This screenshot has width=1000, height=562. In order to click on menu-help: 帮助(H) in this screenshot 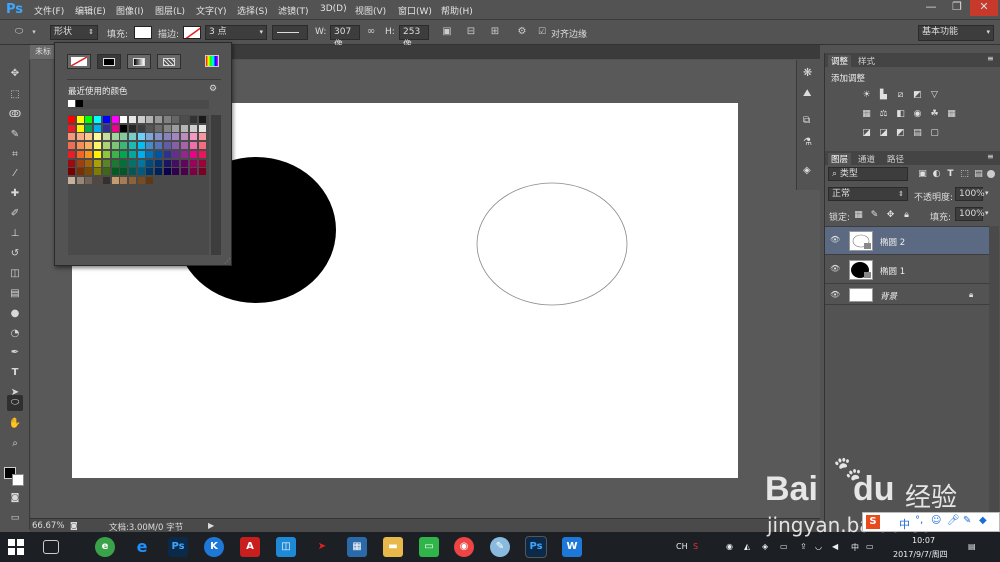, I will do `click(457, 10)`.